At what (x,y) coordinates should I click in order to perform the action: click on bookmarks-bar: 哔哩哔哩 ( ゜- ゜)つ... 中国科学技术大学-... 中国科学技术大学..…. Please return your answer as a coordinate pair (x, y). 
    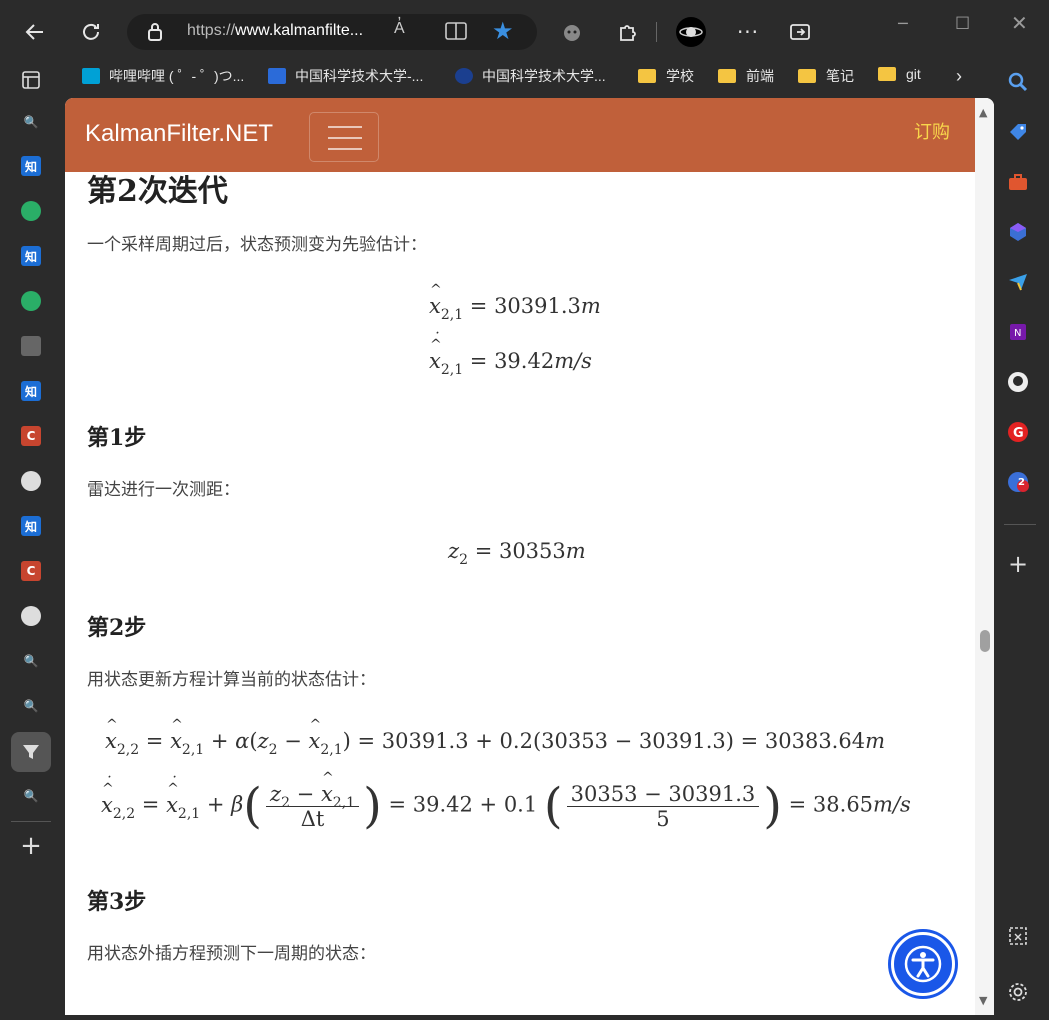
    Looking at the image, I should click on (535, 76).